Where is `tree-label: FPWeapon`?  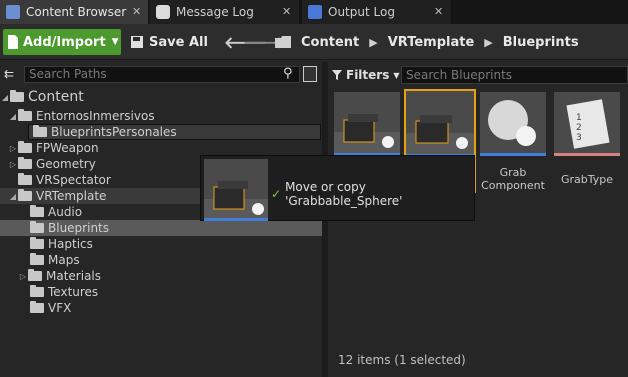
tree-label: FPWeapon is located at coordinates (67, 148).